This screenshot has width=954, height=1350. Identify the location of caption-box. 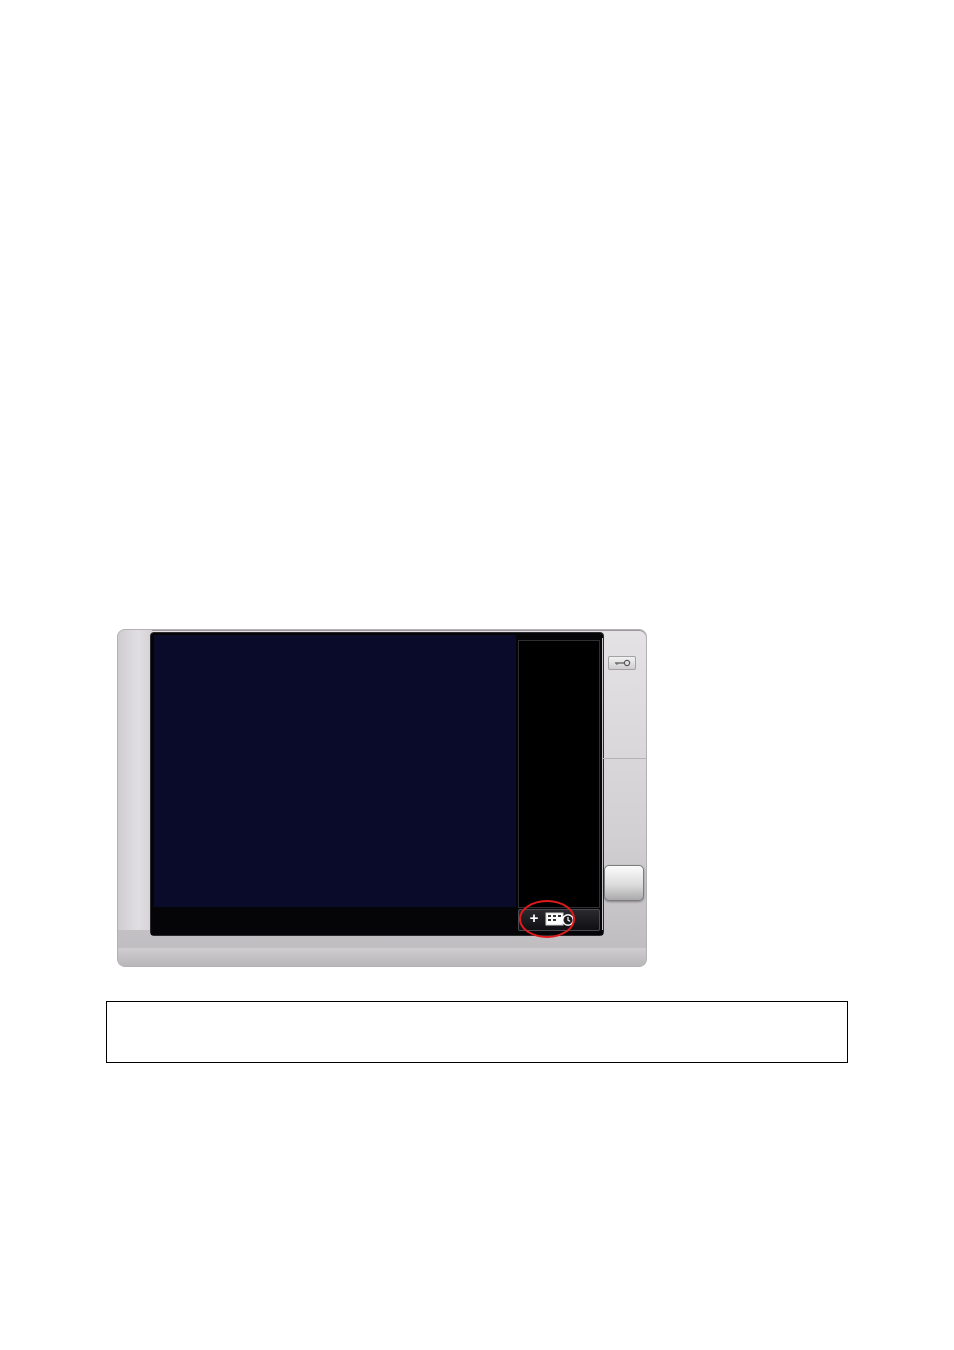
(477, 1032).